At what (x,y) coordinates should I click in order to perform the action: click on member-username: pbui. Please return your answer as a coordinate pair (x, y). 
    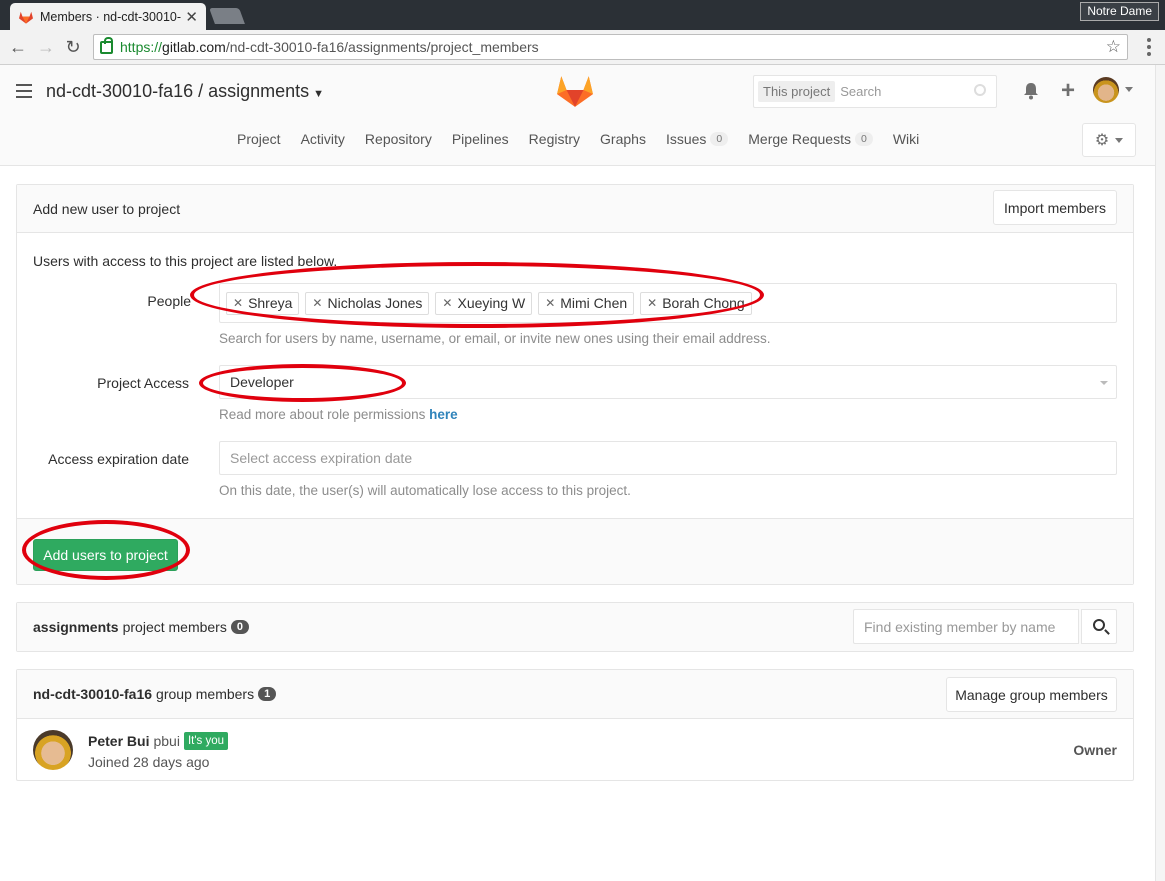
    Looking at the image, I should click on (166, 741).